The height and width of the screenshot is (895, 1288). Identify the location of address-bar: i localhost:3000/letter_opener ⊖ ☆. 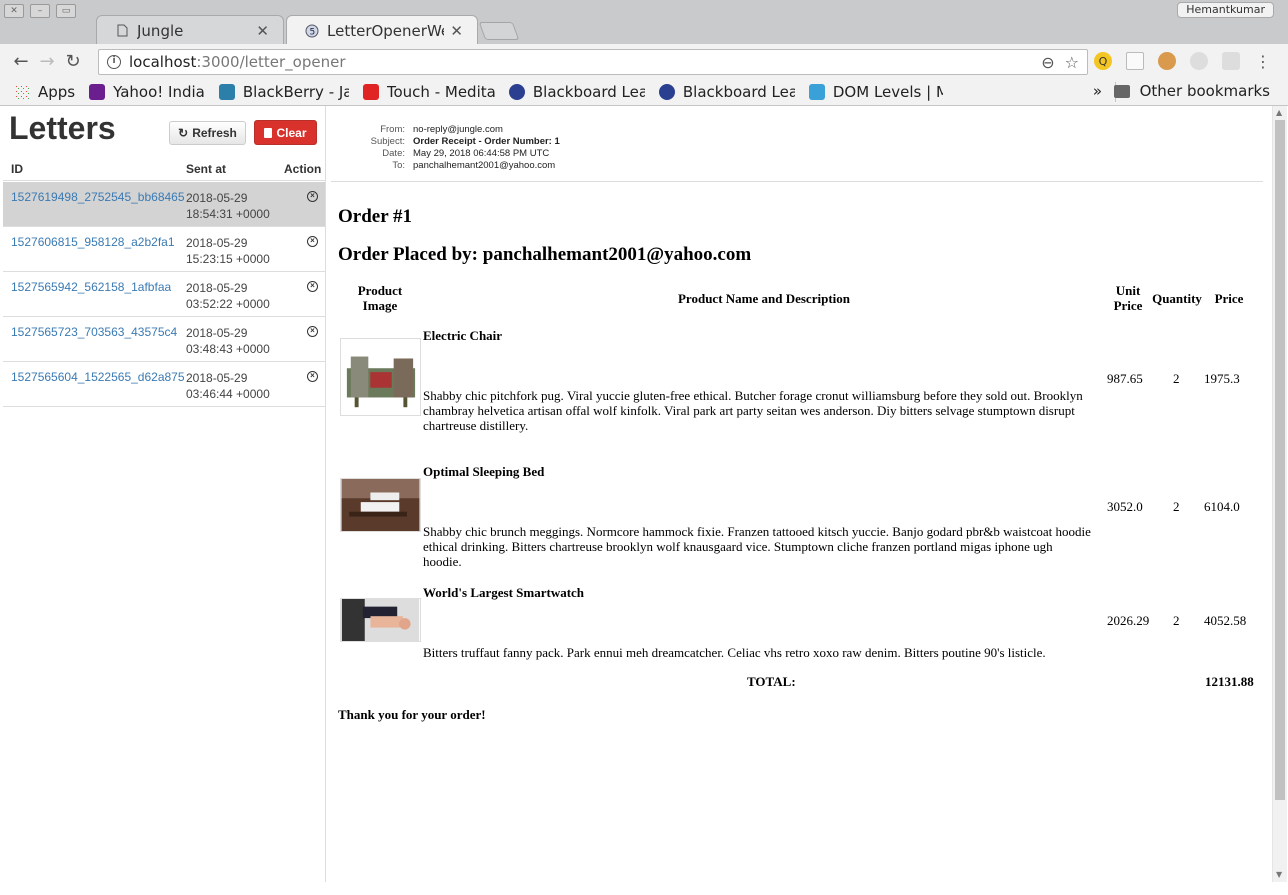
(593, 62).